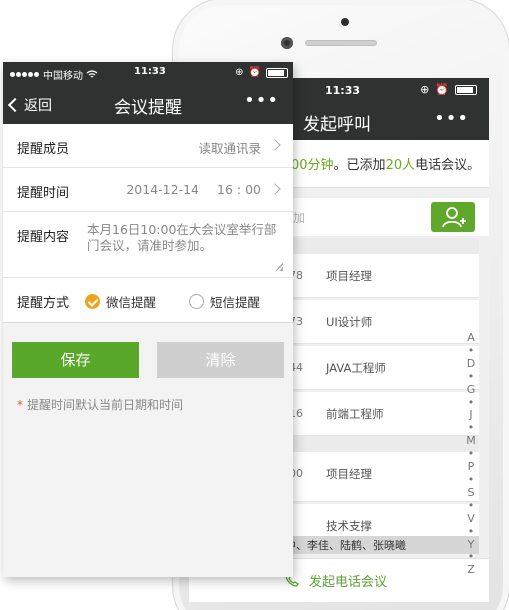 The image size is (509, 610). What do you see at coordinates (312, 165) in the screenshot?
I see `duration-text: 00分钟` at bounding box center [312, 165].